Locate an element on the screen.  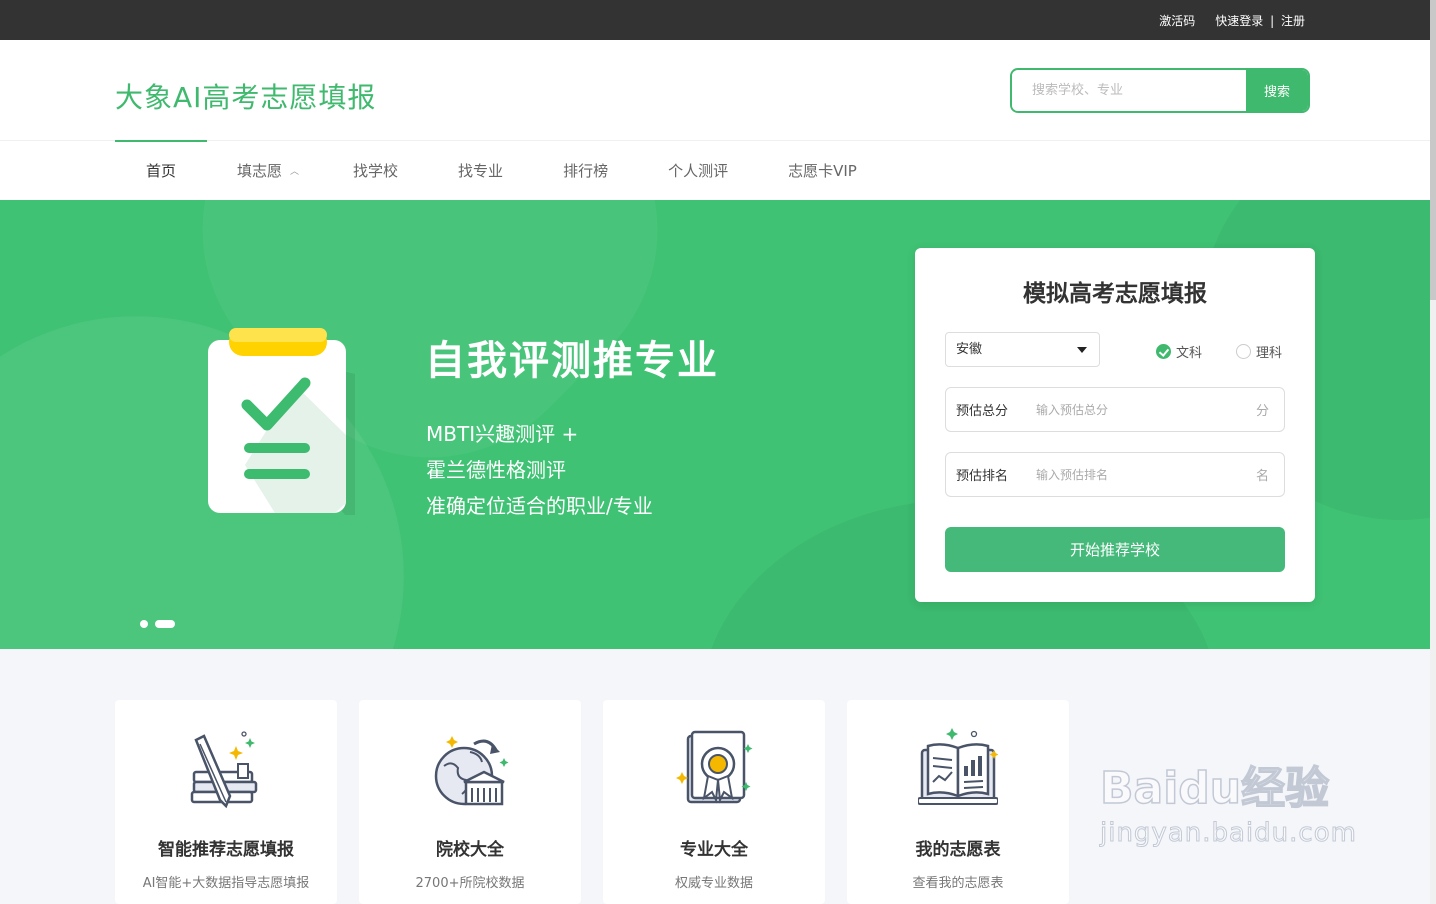
nav-find-school-label: 找学校 is located at coordinates (376, 171).